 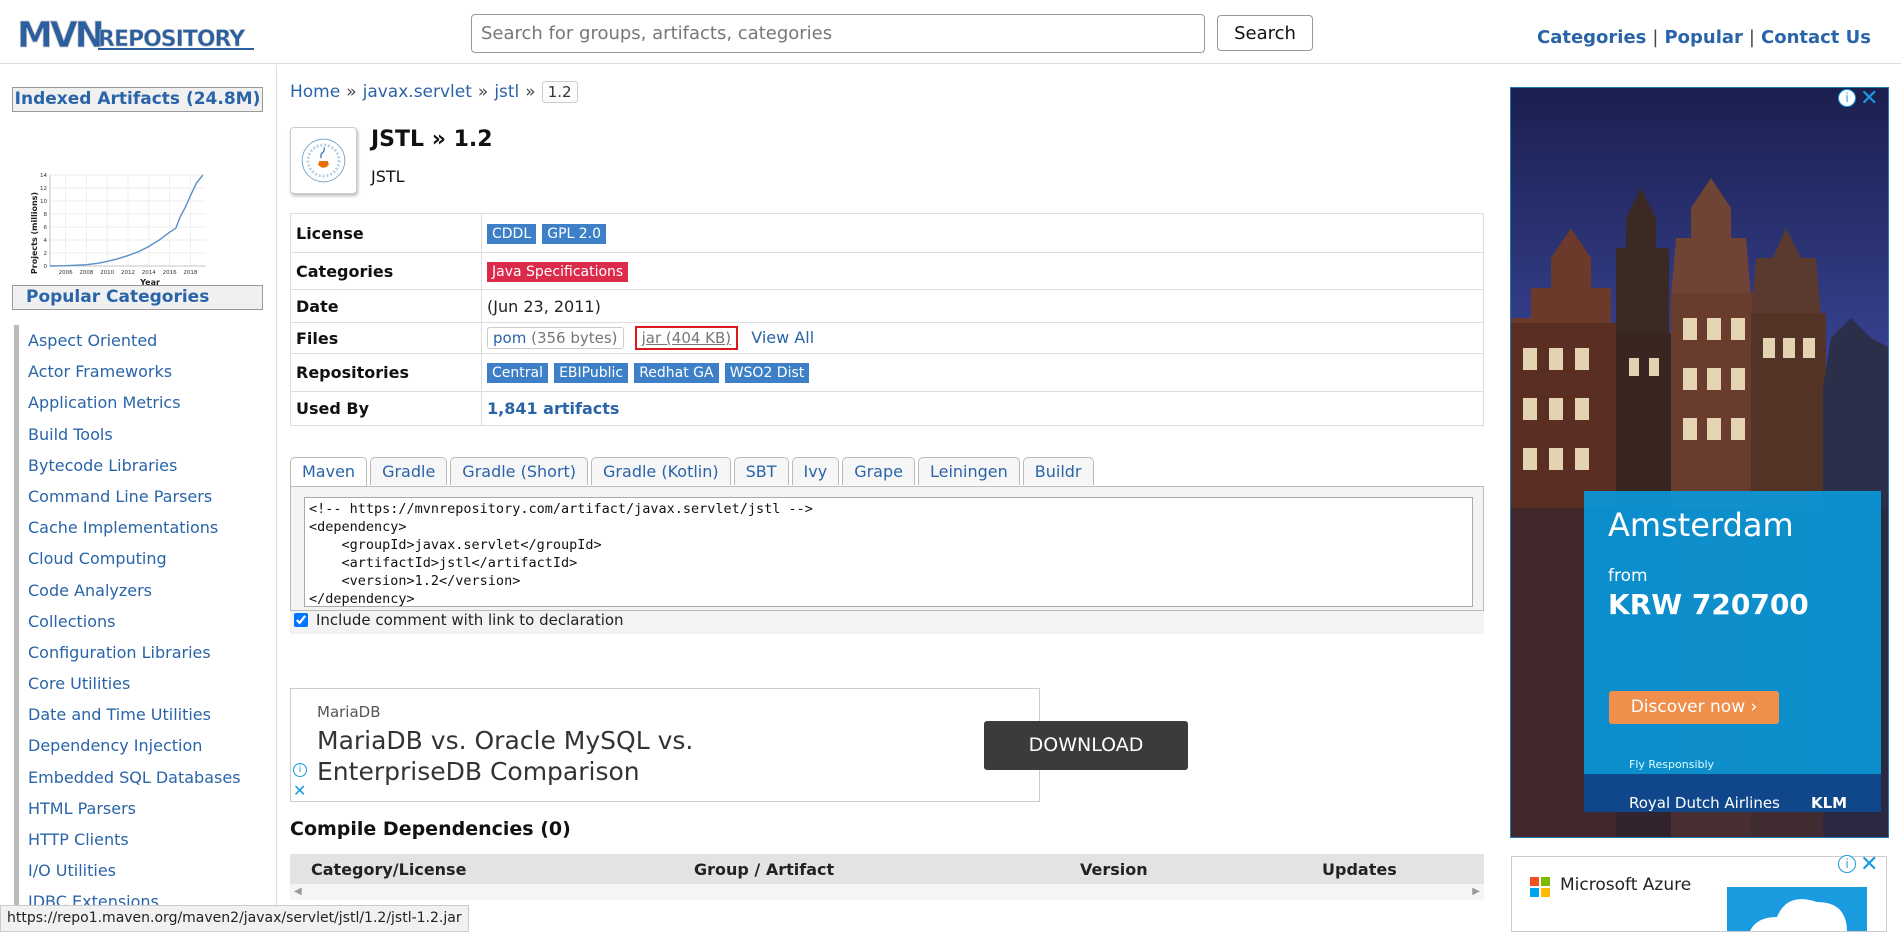 I want to click on repo-badge-wso2-dist: WSO2 Dist, so click(x=767, y=373).